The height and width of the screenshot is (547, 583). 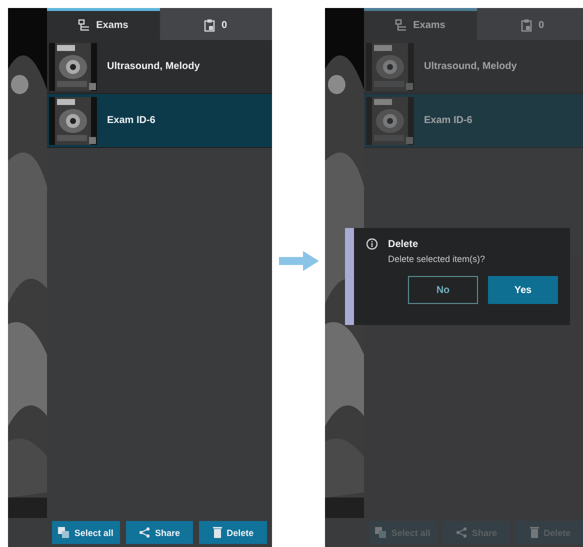 I want to click on info-icon, so click(x=372, y=244).